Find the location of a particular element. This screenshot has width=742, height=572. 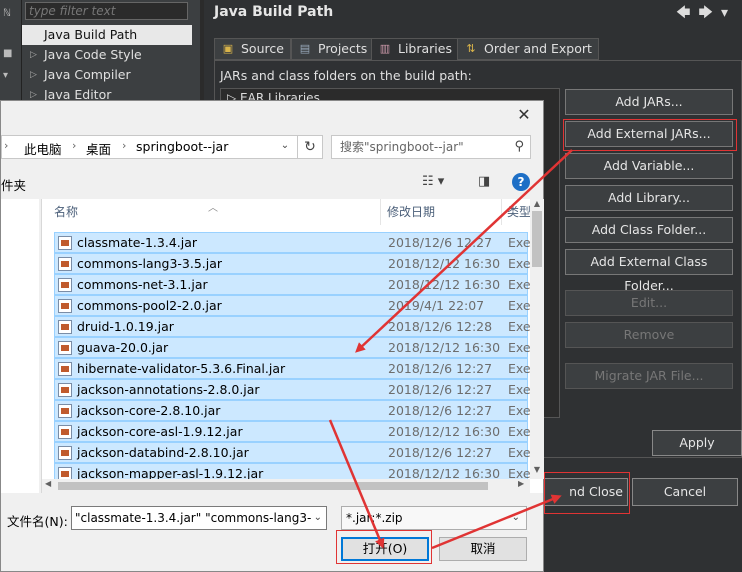

back-arrow-icon: 🡄 is located at coordinates (687, 13).